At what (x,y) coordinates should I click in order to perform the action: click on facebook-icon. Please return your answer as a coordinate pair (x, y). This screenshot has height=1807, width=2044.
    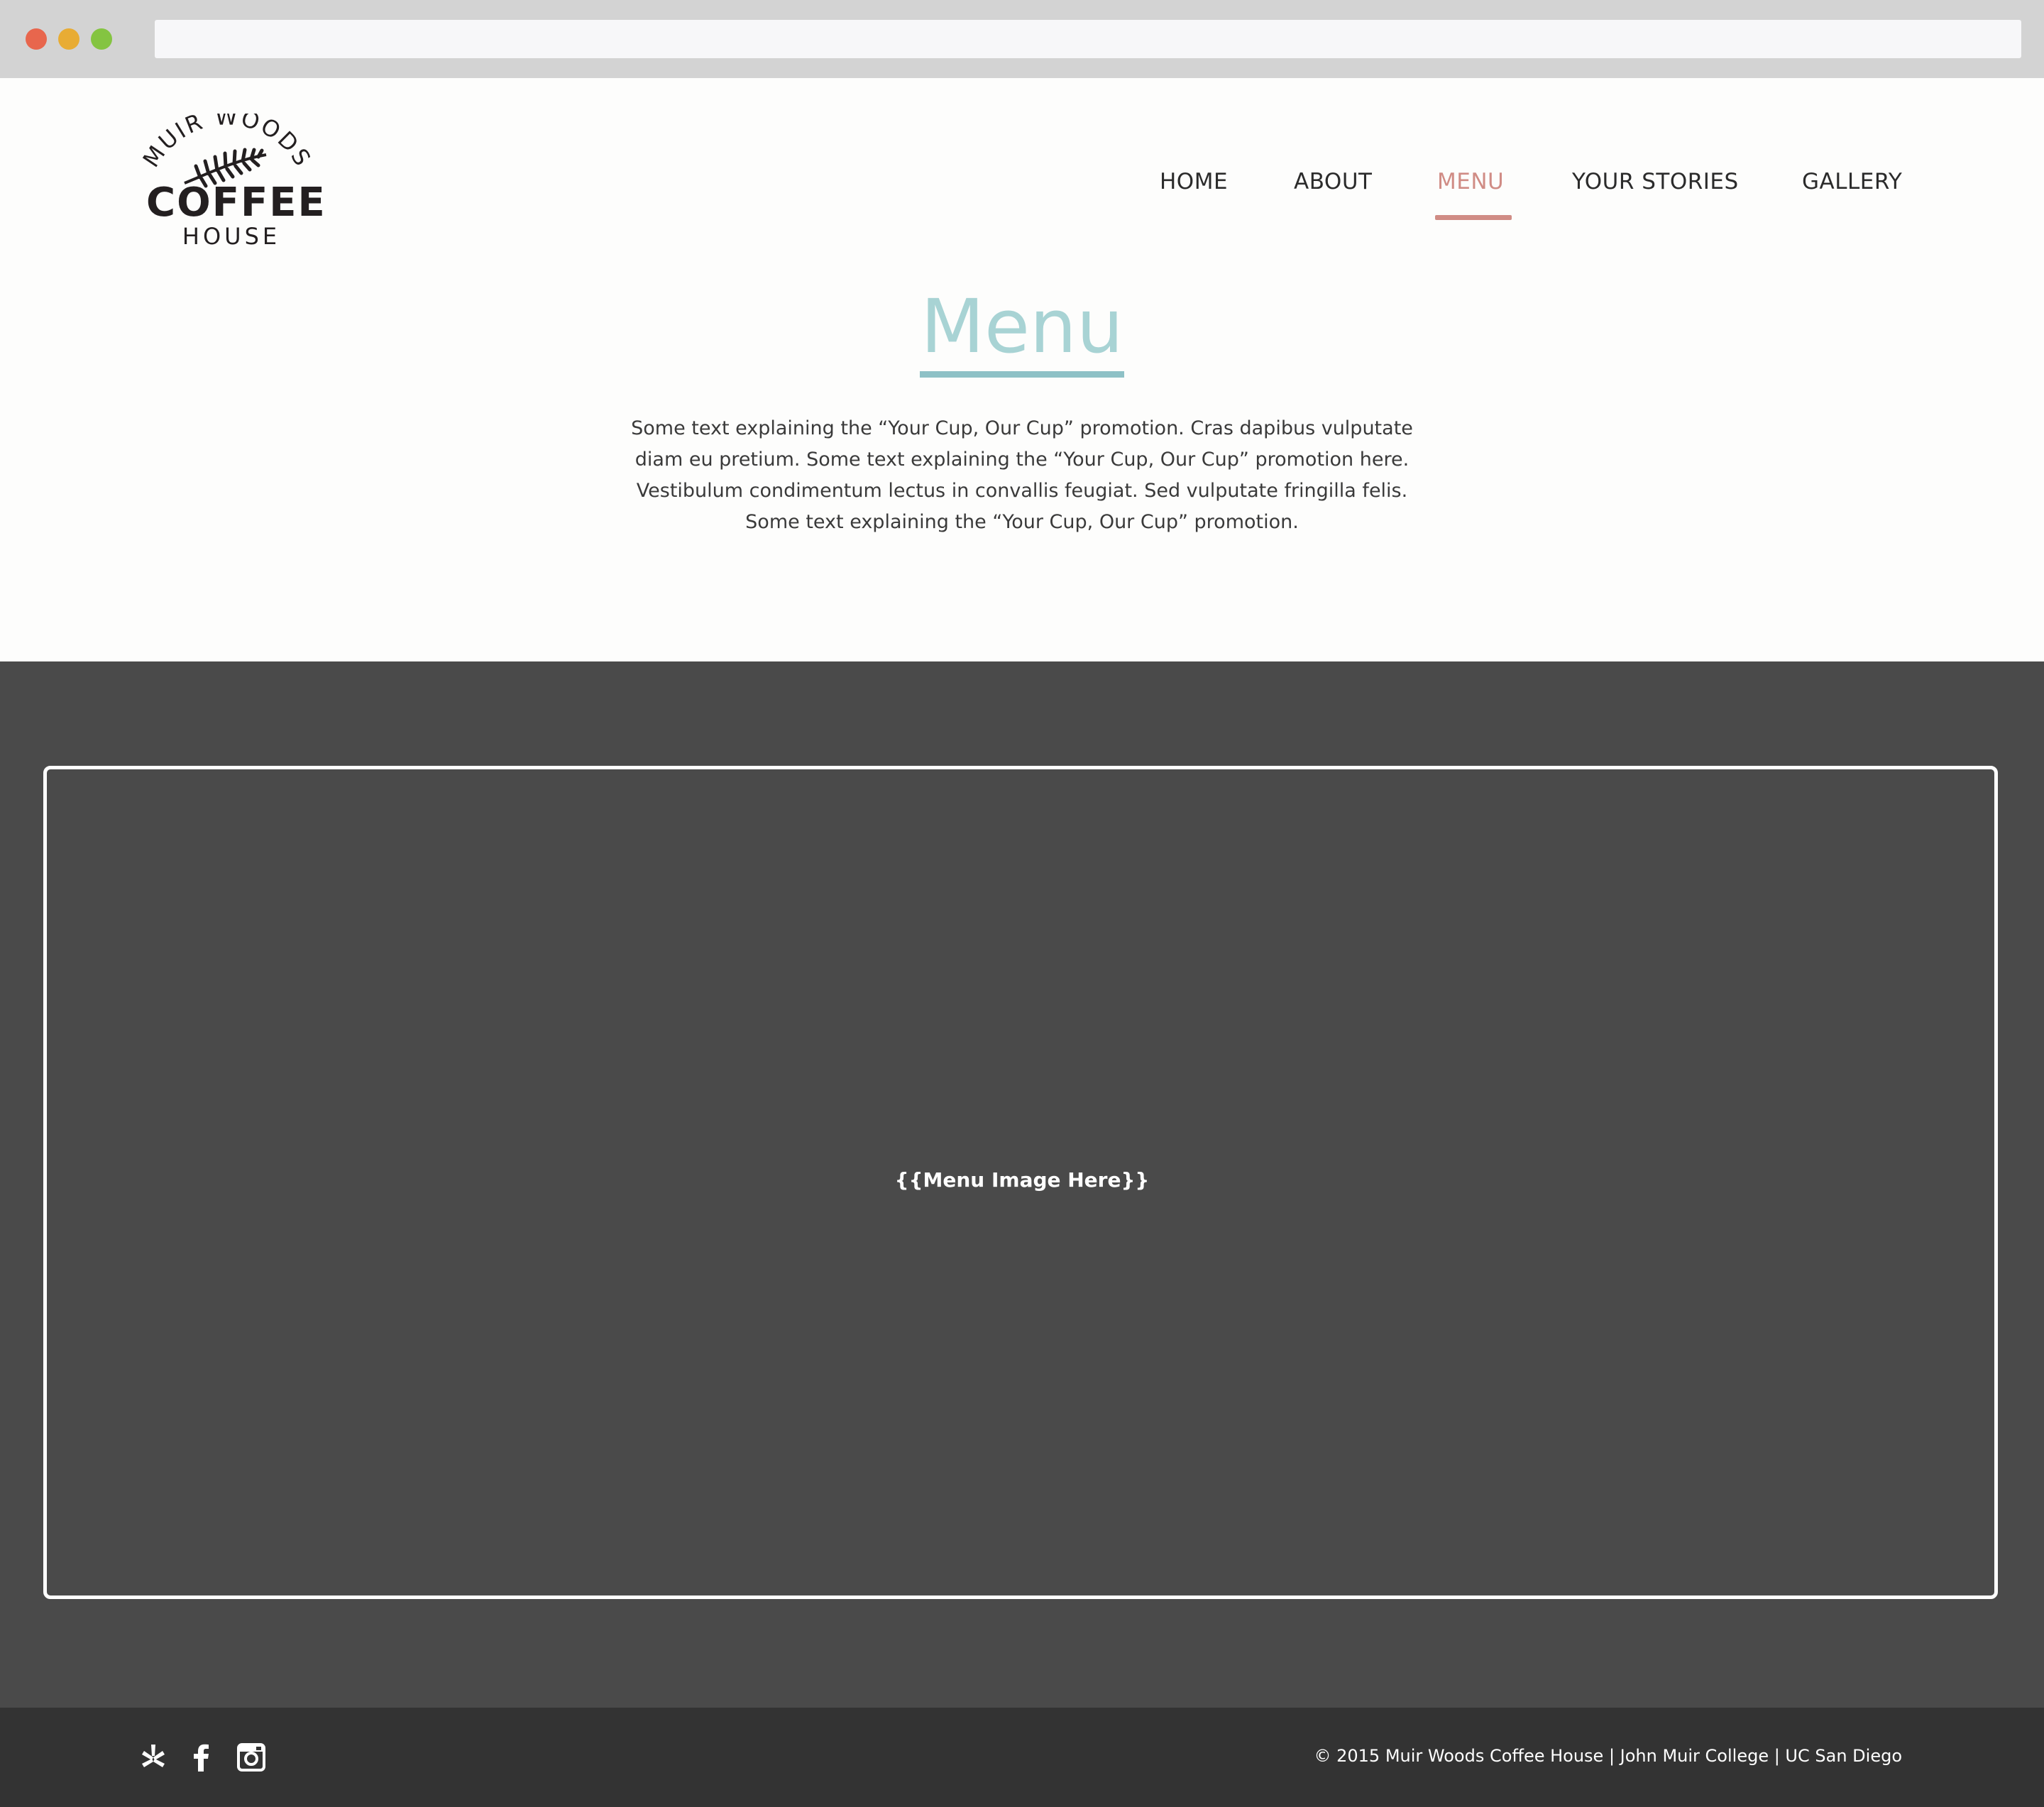
    Looking at the image, I should click on (201, 1757).